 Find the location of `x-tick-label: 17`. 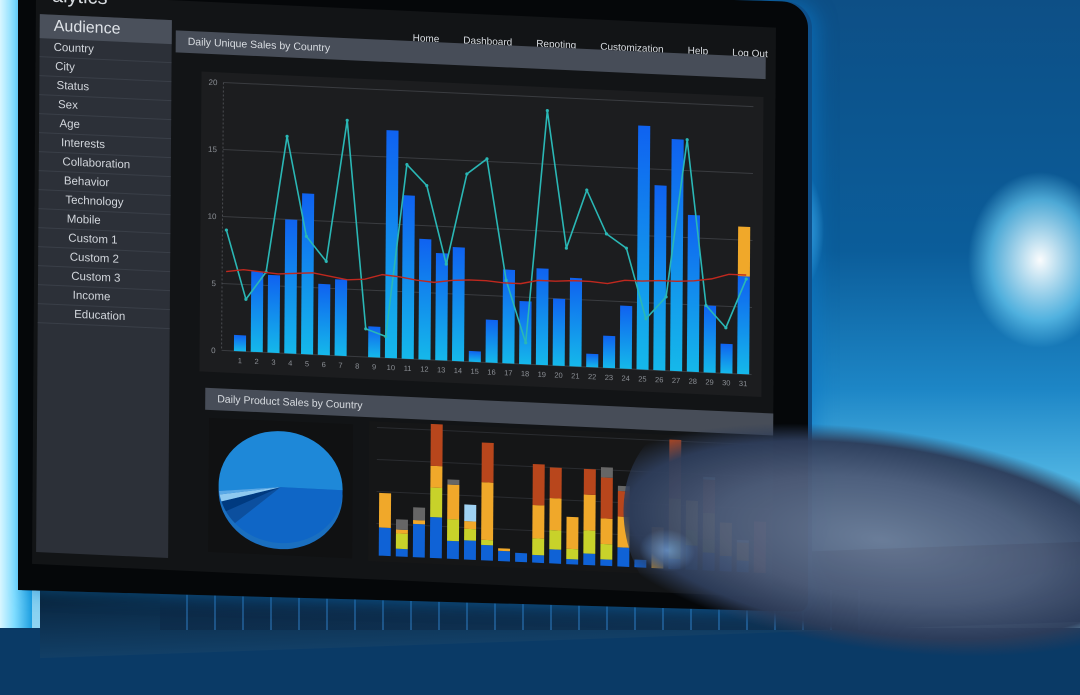

x-tick-label: 17 is located at coordinates (508, 372).